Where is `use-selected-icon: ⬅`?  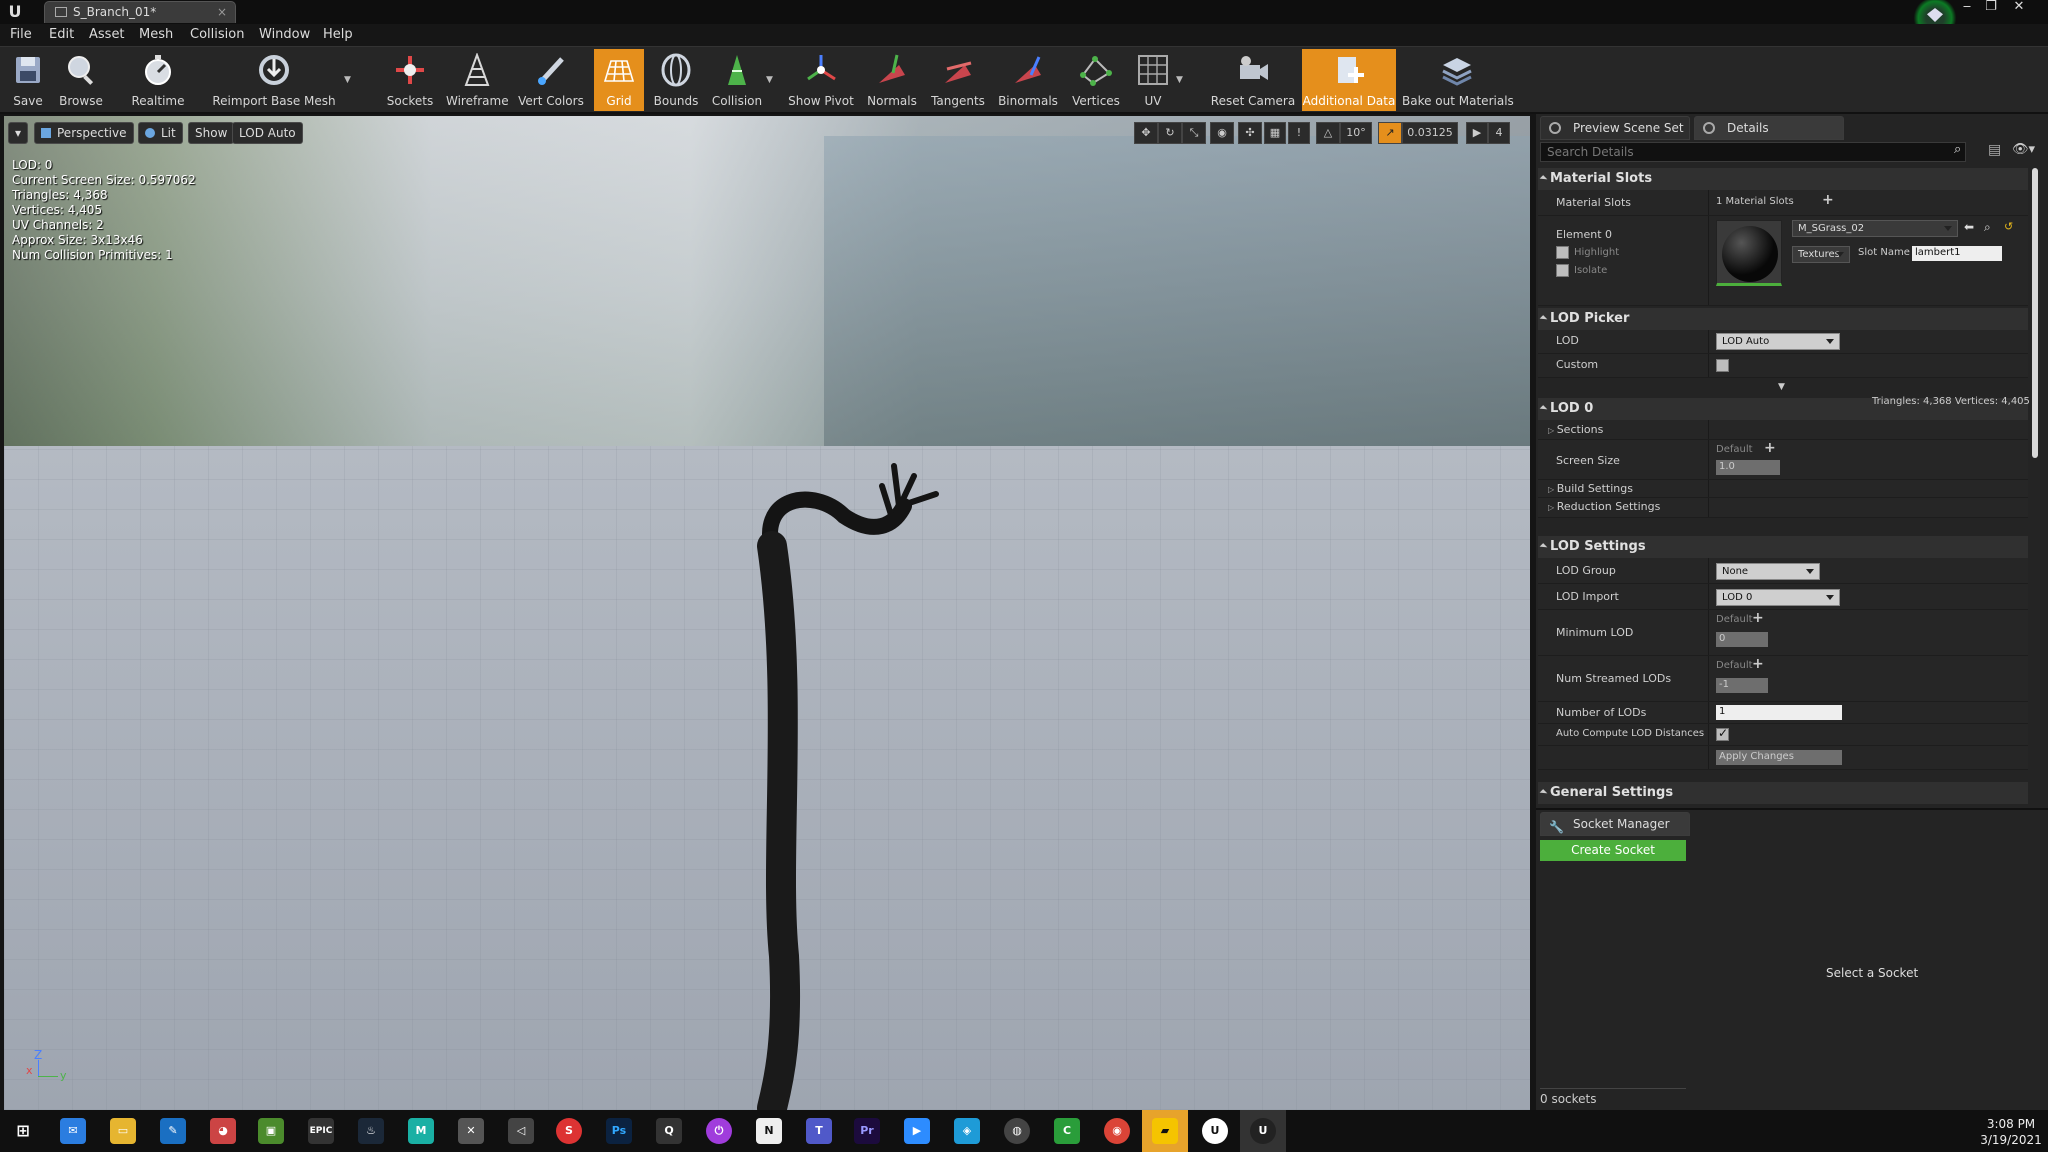 use-selected-icon: ⬅ is located at coordinates (1969, 227).